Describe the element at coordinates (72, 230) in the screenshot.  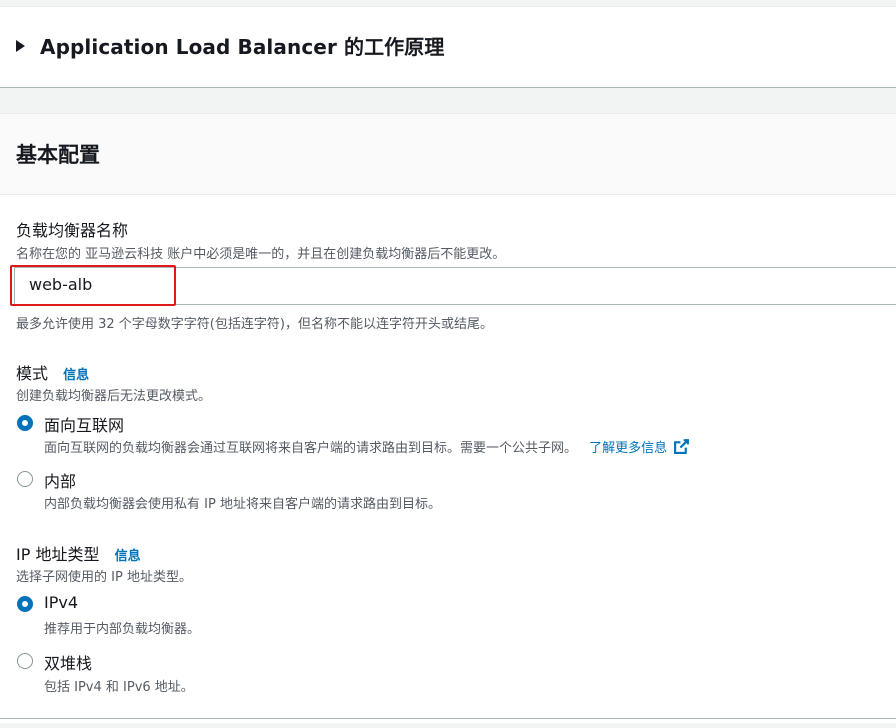
I see `lb-name-label: 负载均衡器名称` at that location.